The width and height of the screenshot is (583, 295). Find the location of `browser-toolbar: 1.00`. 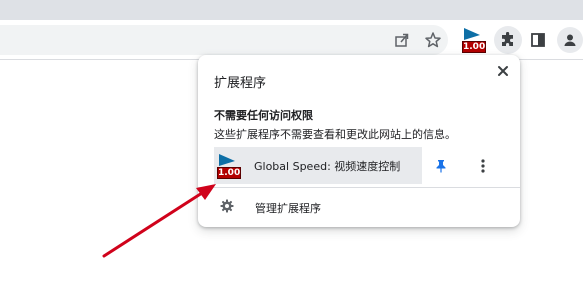

browser-toolbar: 1.00 is located at coordinates (291, 40).